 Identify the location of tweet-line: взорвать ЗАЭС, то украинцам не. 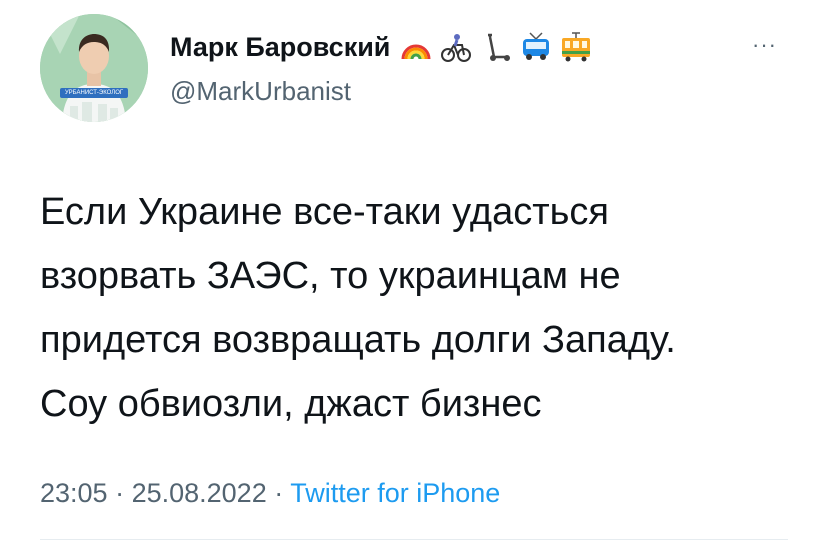
(330, 276).